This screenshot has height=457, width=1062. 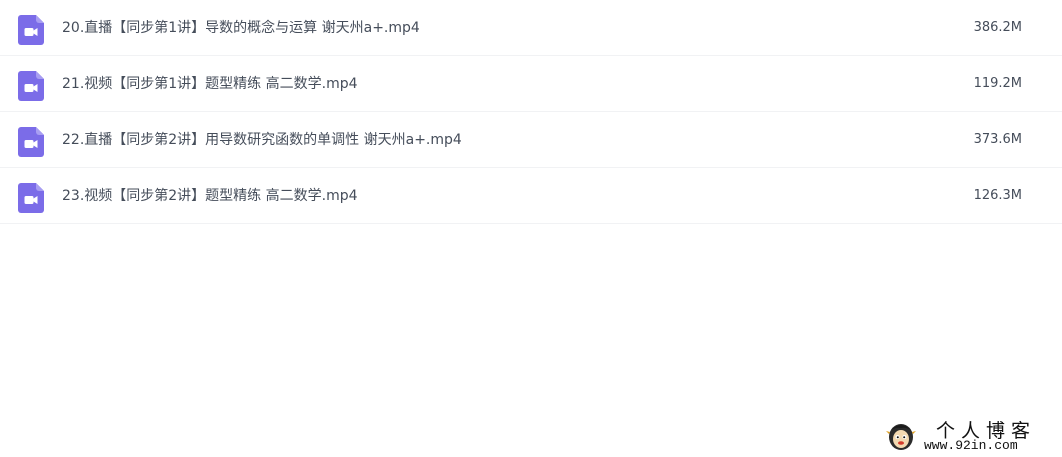 What do you see at coordinates (210, 84) in the screenshot?
I see `file-name: 21.视频【同步第1讲】题型精练 高二数学.mp4` at bounding box center [210, 84].